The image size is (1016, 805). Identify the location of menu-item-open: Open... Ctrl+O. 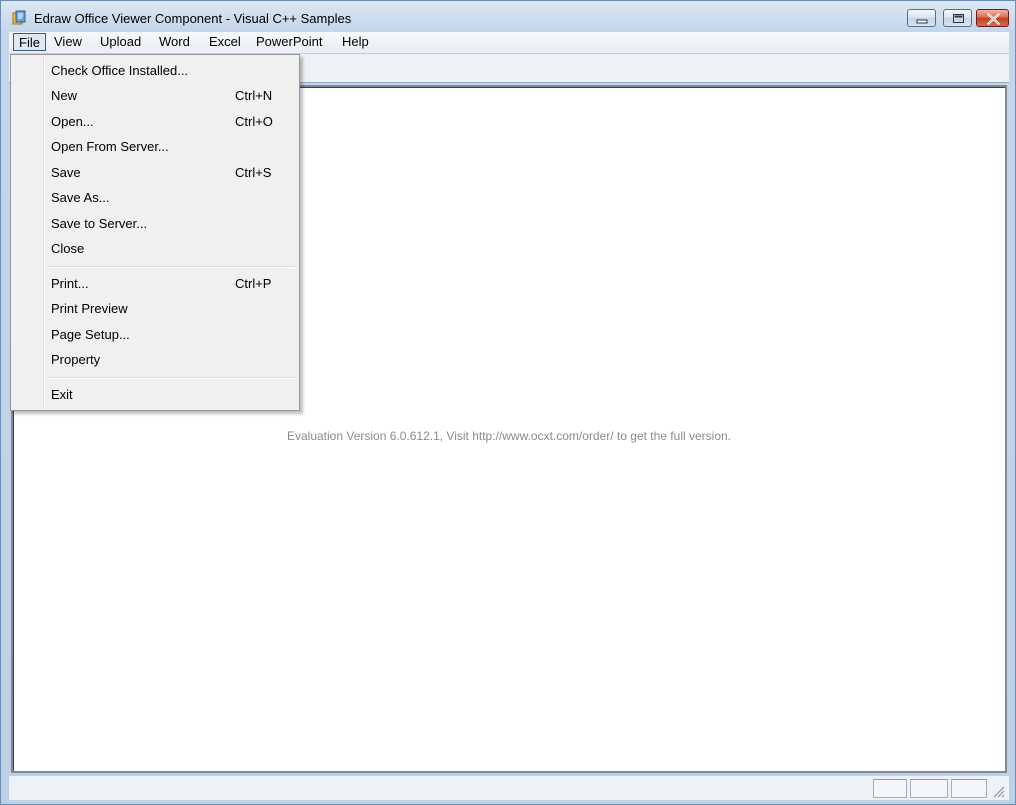
(155, 121).